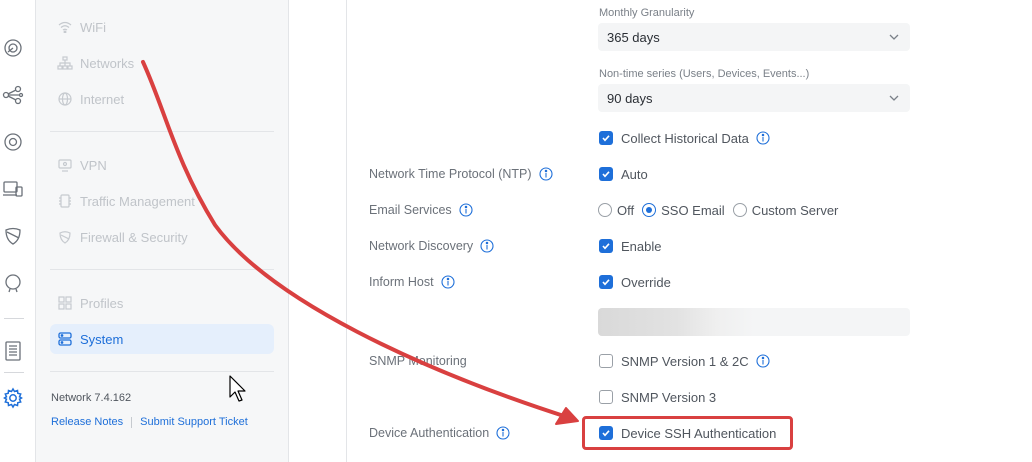  I want to click on non-time-series-select: 90 days, so click(754, 98).